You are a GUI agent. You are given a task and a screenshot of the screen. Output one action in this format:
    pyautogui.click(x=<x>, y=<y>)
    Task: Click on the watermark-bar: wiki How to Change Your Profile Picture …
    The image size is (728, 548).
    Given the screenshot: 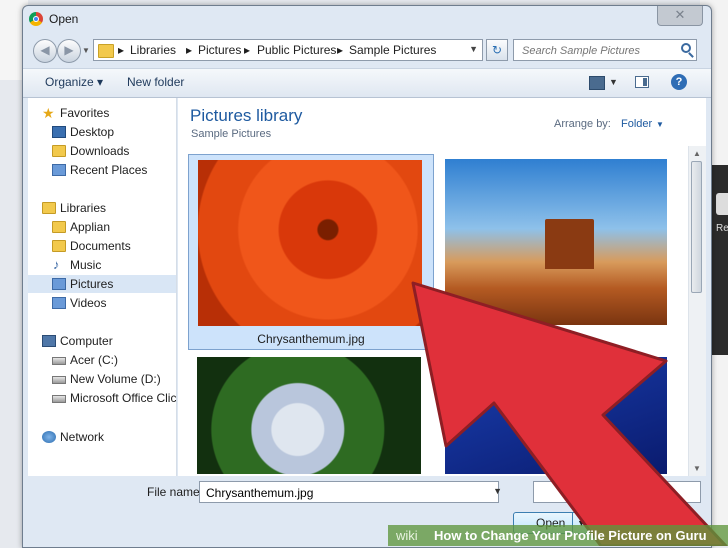 What is the action you would take?
    pyautogui.click(x=558, y=535)
    